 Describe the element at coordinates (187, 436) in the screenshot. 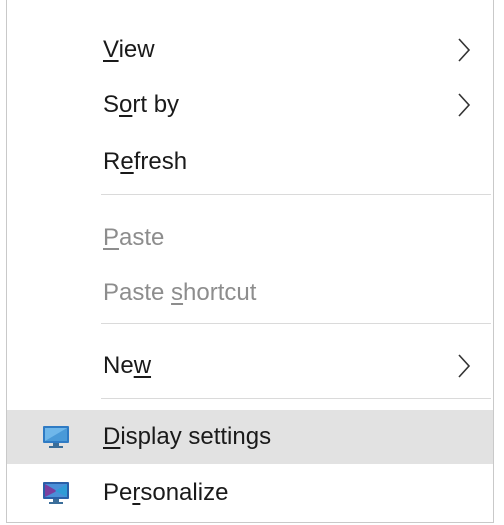

I see `menu-item-label: Display settings` at that location.